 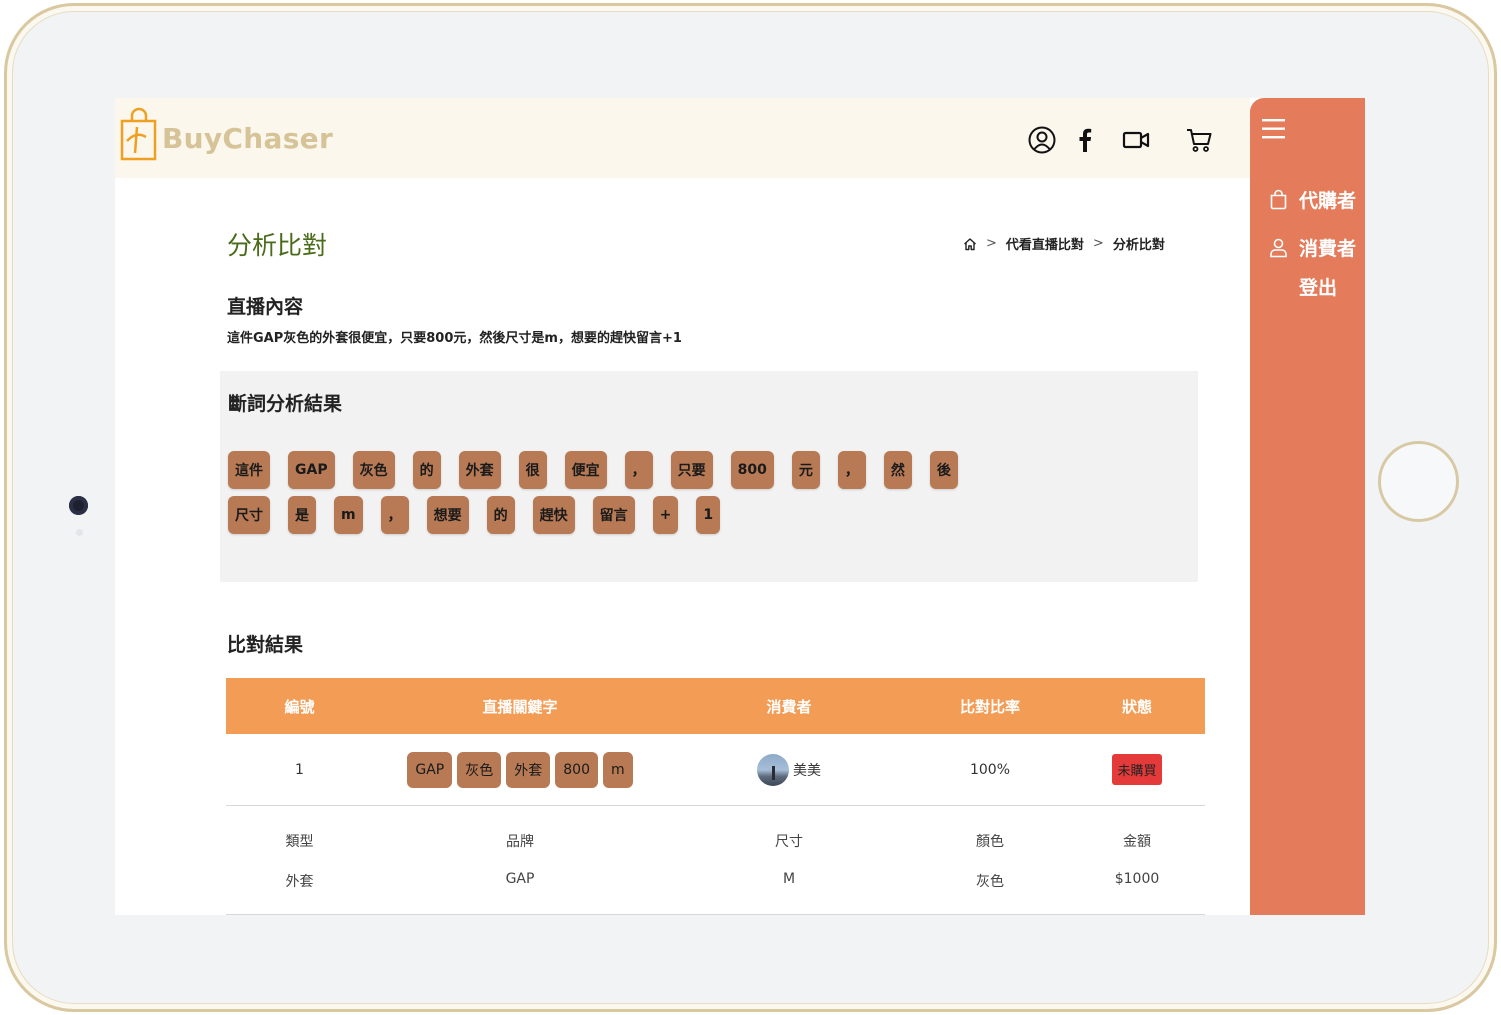 What do you see at coordinates (715, 860) in the screenshot?
I see `detail-section: 類型 品牌 尺寸 顏色 金額 外套 GAP M 灰色 $1000` at bounding box center [715, 860].